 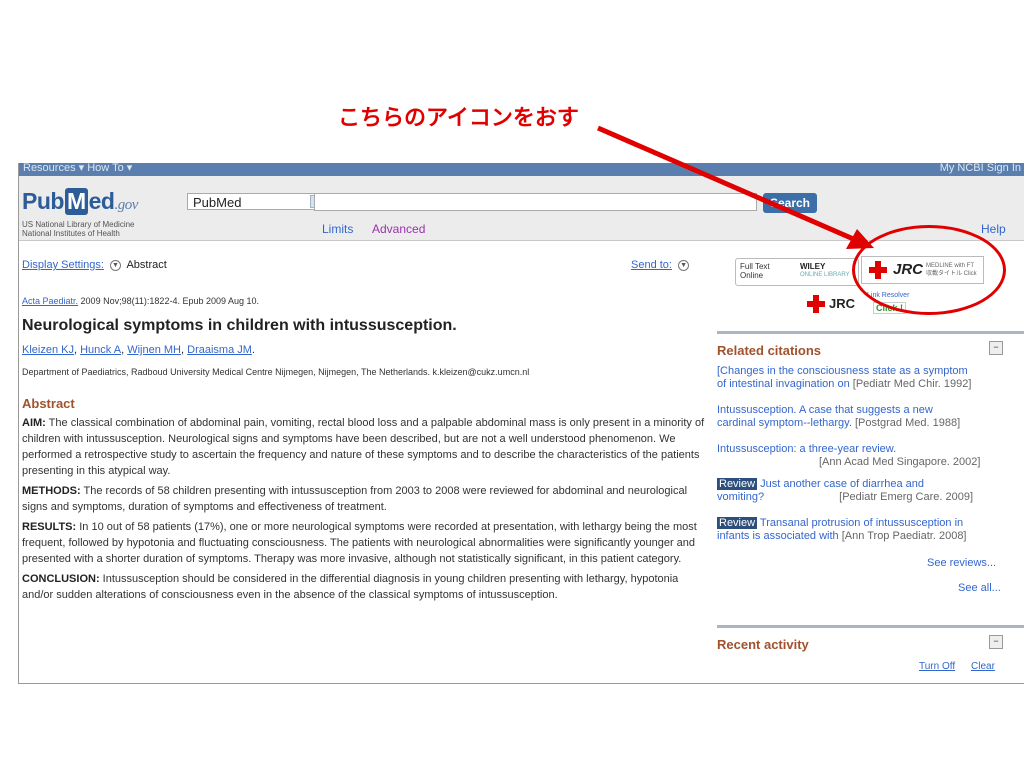 What do you see at coordinates (154, 350) in the screenshot?
I see `author-link: Wijnen MH` at bounding box center [154, 350].